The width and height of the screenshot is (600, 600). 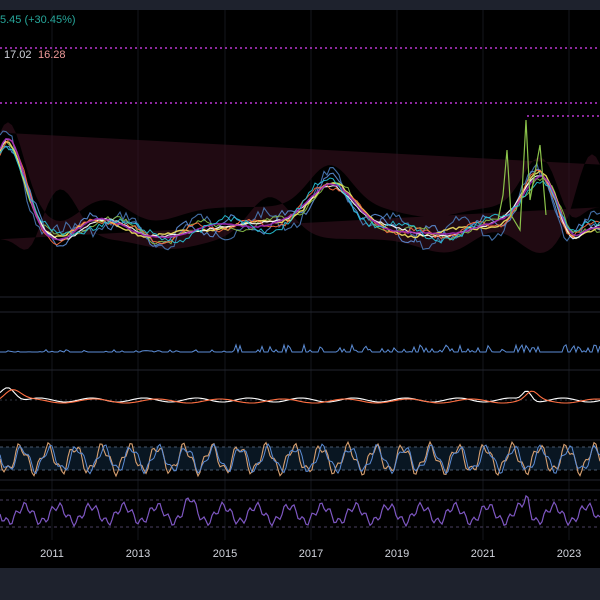 What do you see at coordinates (225, 554) in the screenshot?
I see `x-axis-label-2015: 2015` at bounding box center [225, 554].